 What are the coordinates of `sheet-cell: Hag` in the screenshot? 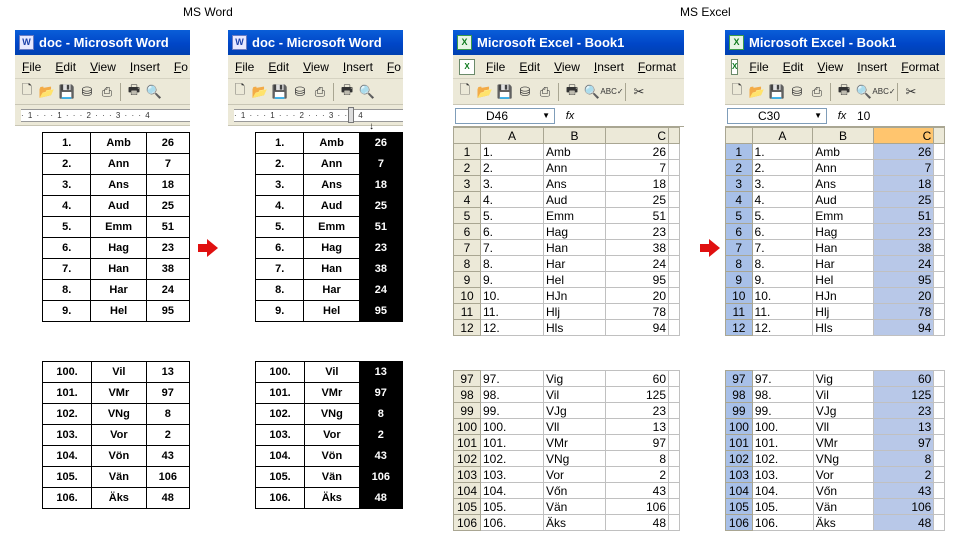 It's located at (843, 231).